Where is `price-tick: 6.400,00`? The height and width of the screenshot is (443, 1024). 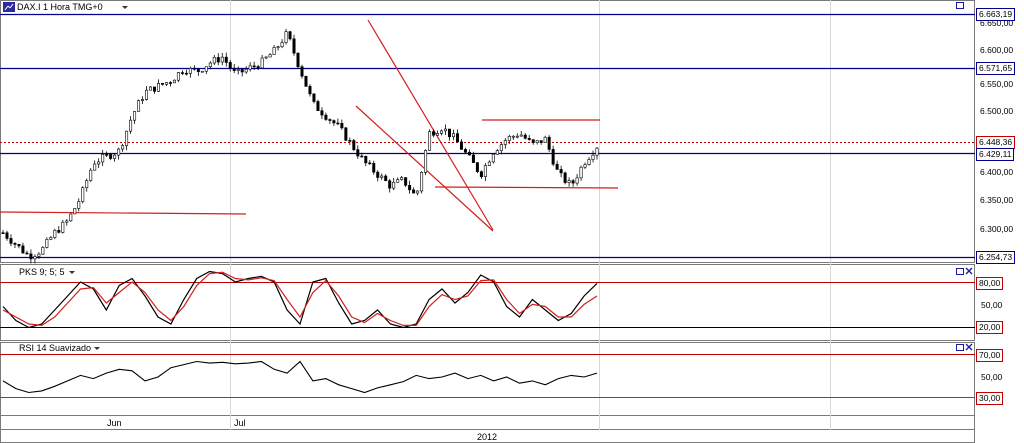 price-tick: 6.400,00 is located at coordinates (997, 172).